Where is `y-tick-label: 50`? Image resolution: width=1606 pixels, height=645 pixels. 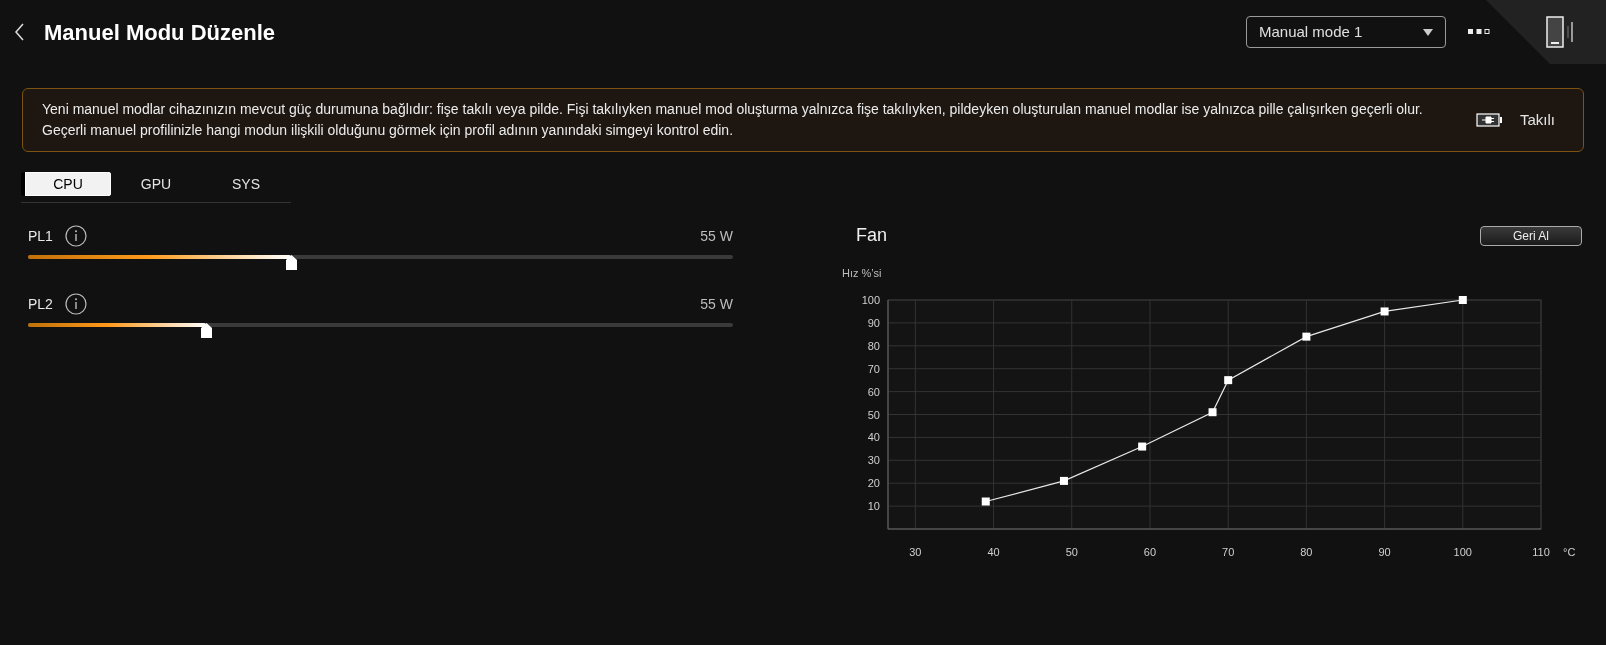 y-tick-label: 50 is located at coordinates (873, 414).